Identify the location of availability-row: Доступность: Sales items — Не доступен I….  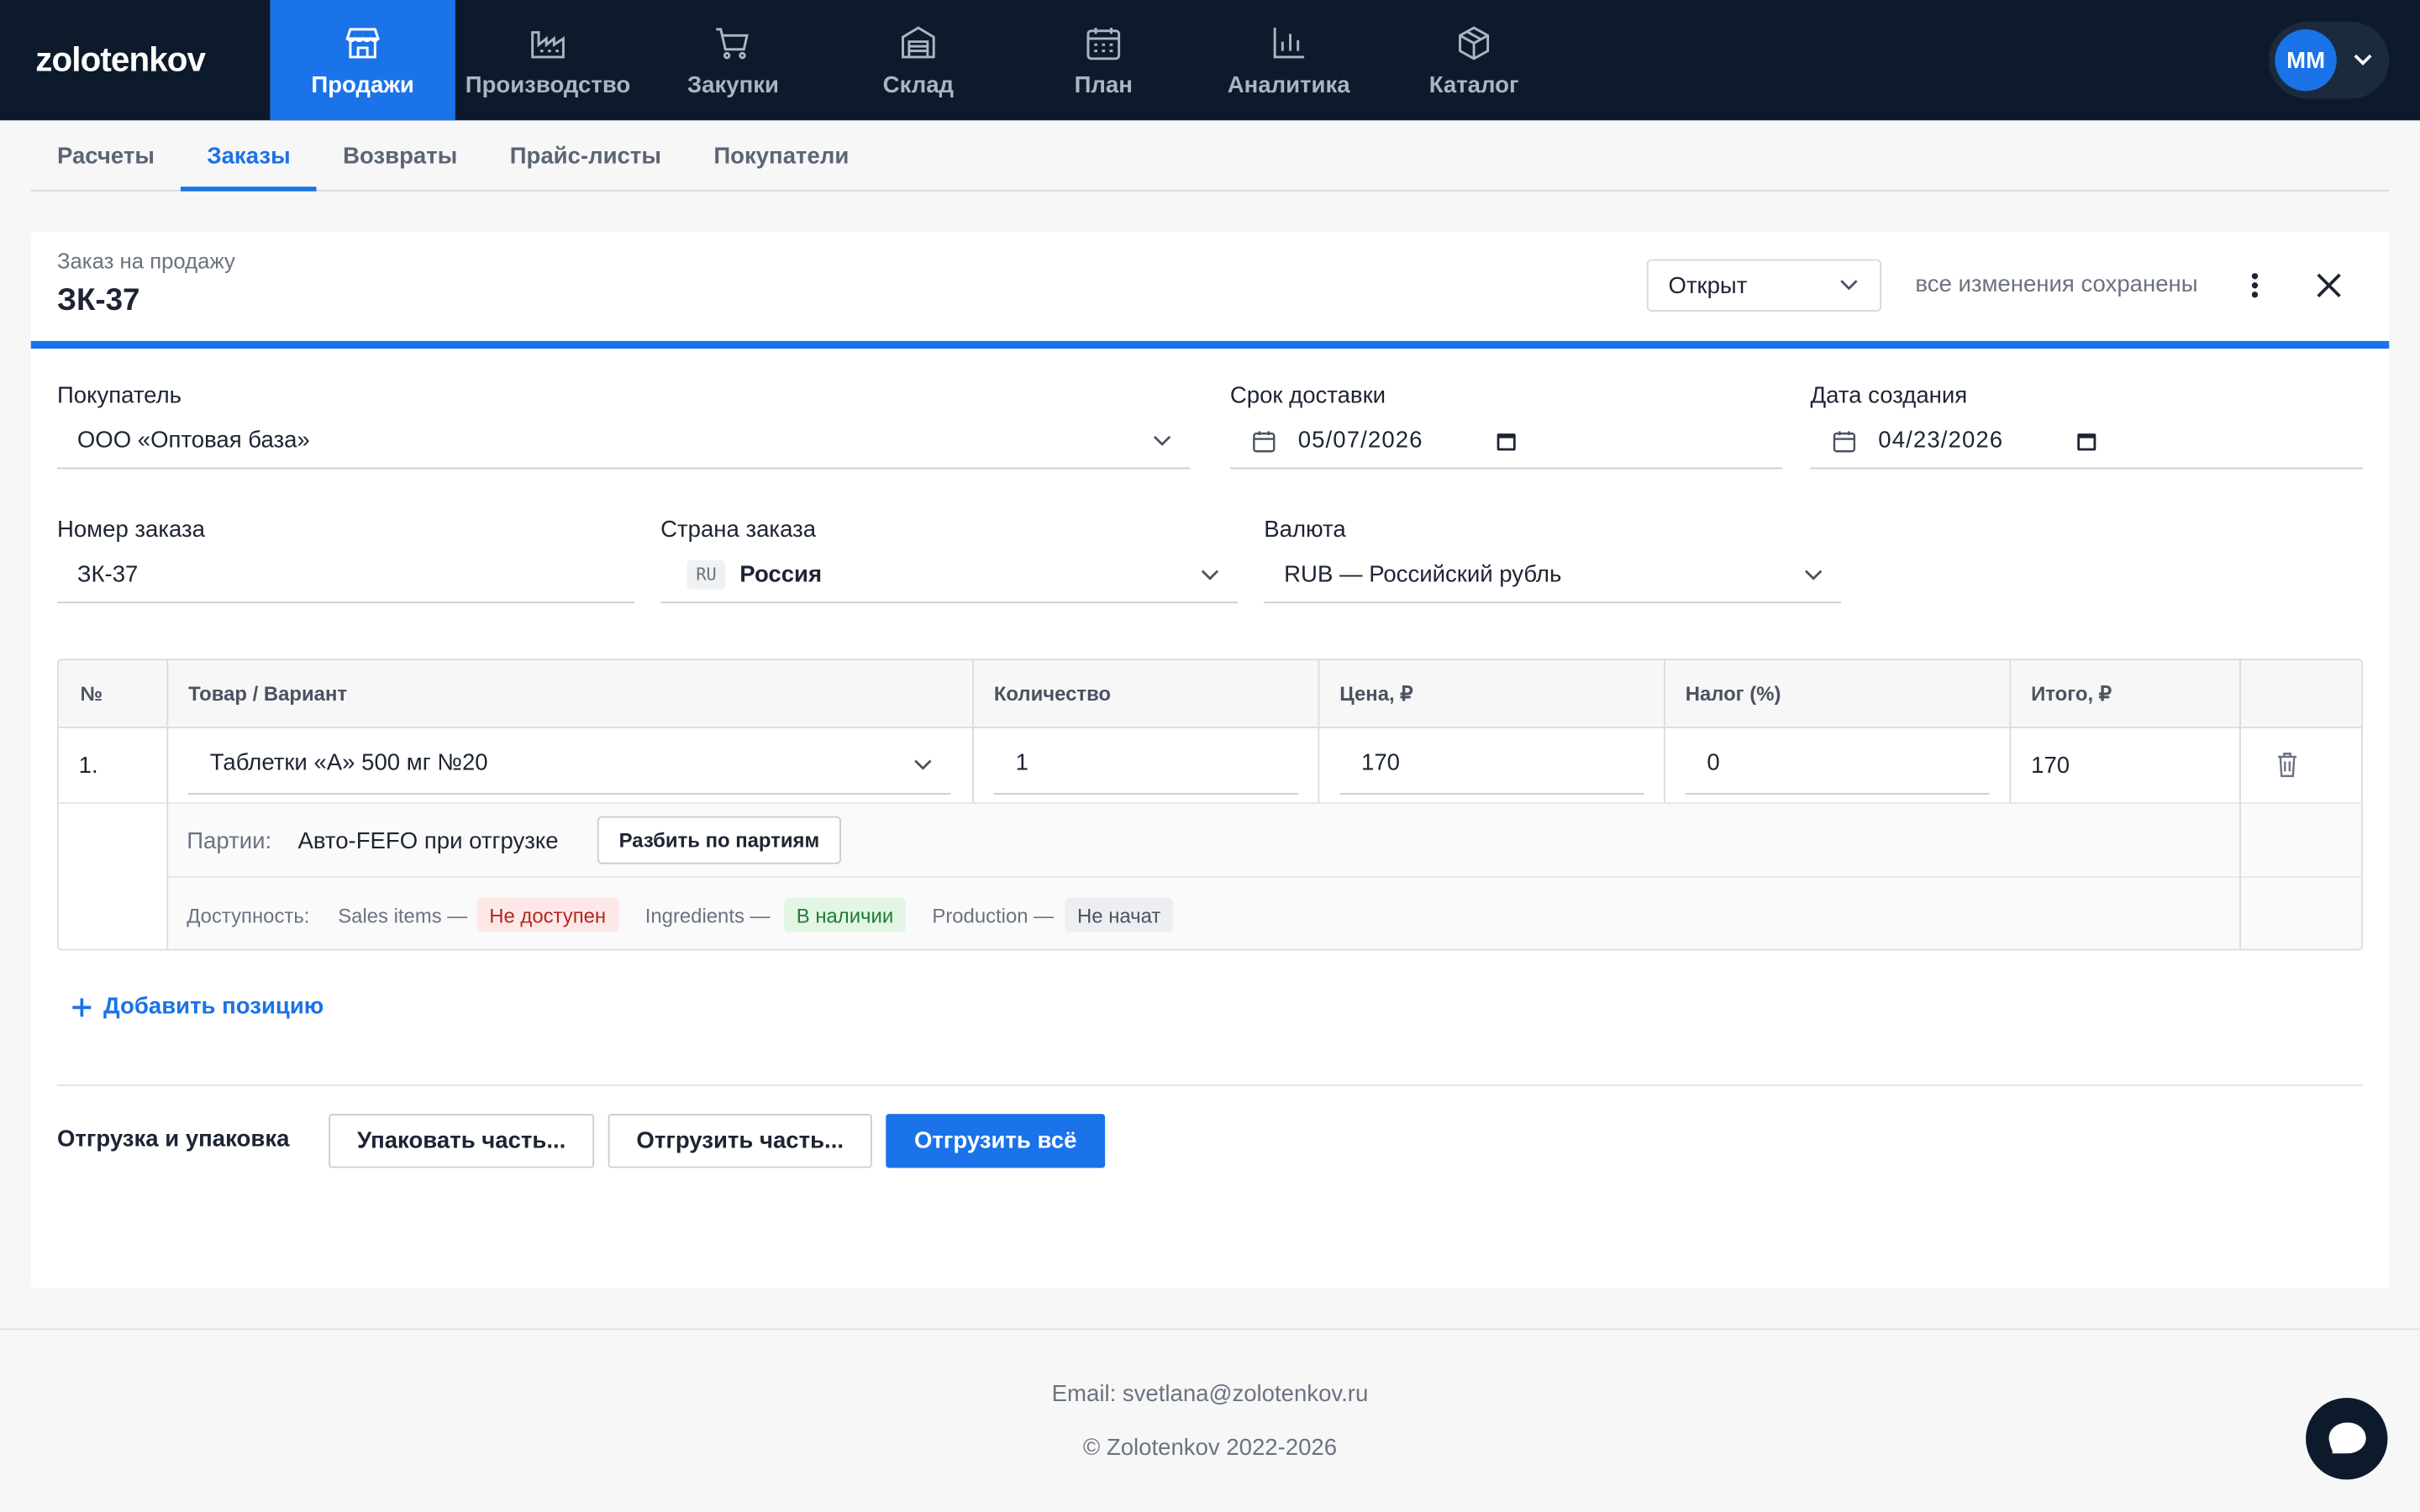
(1203, 912).